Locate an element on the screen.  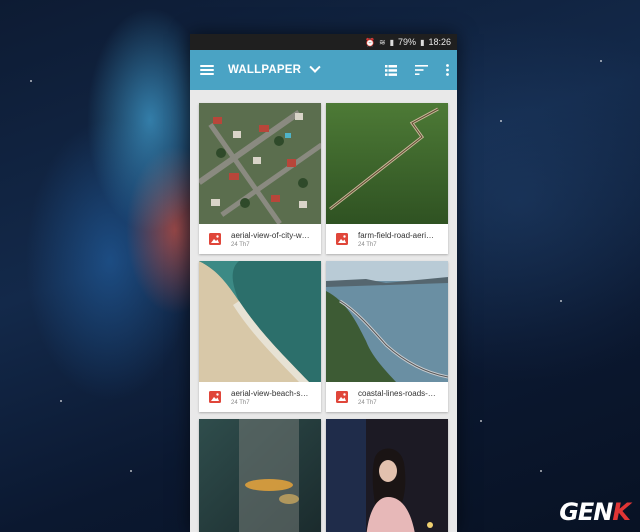
status-bar: ⏰ ≋ ▮ 79% ▮ 18:26 is located at coordinates (323, 42).